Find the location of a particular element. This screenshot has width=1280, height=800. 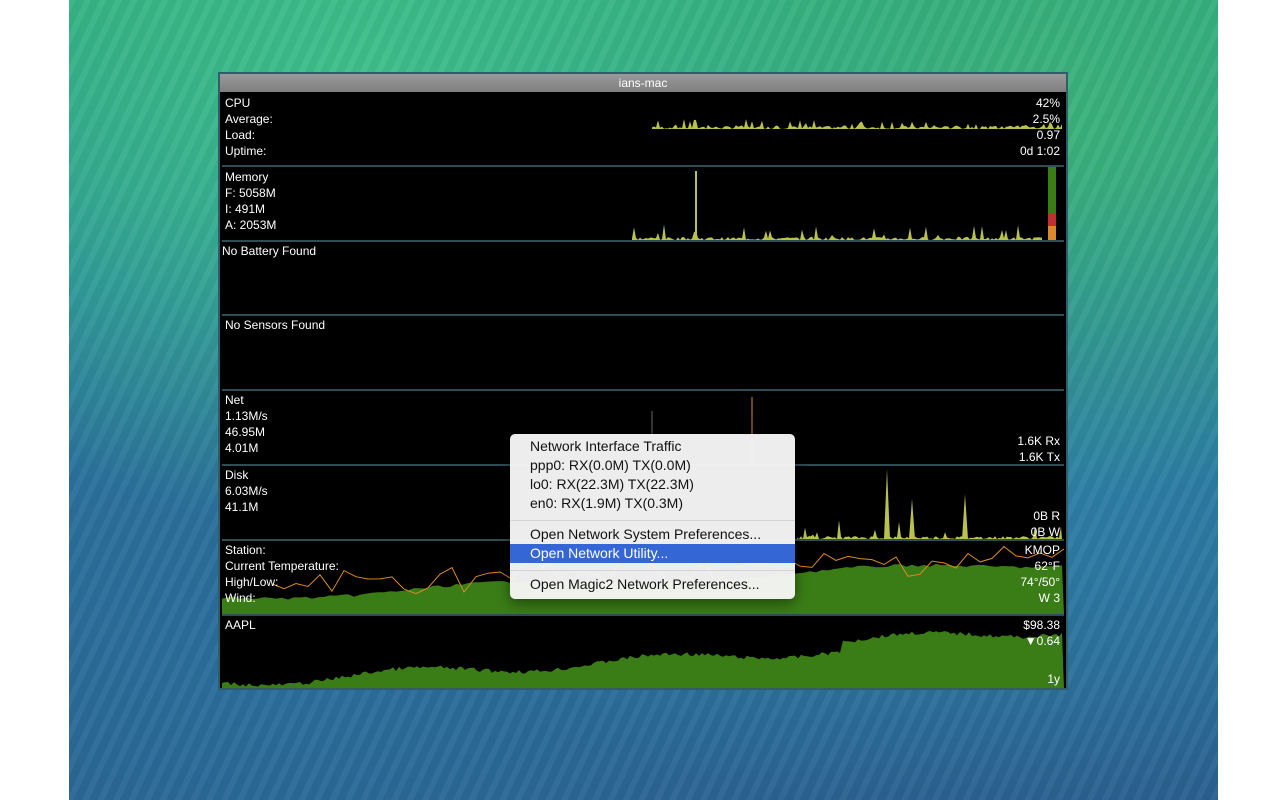

memory-active: A: 2053M is located at coordinates (251, 225).